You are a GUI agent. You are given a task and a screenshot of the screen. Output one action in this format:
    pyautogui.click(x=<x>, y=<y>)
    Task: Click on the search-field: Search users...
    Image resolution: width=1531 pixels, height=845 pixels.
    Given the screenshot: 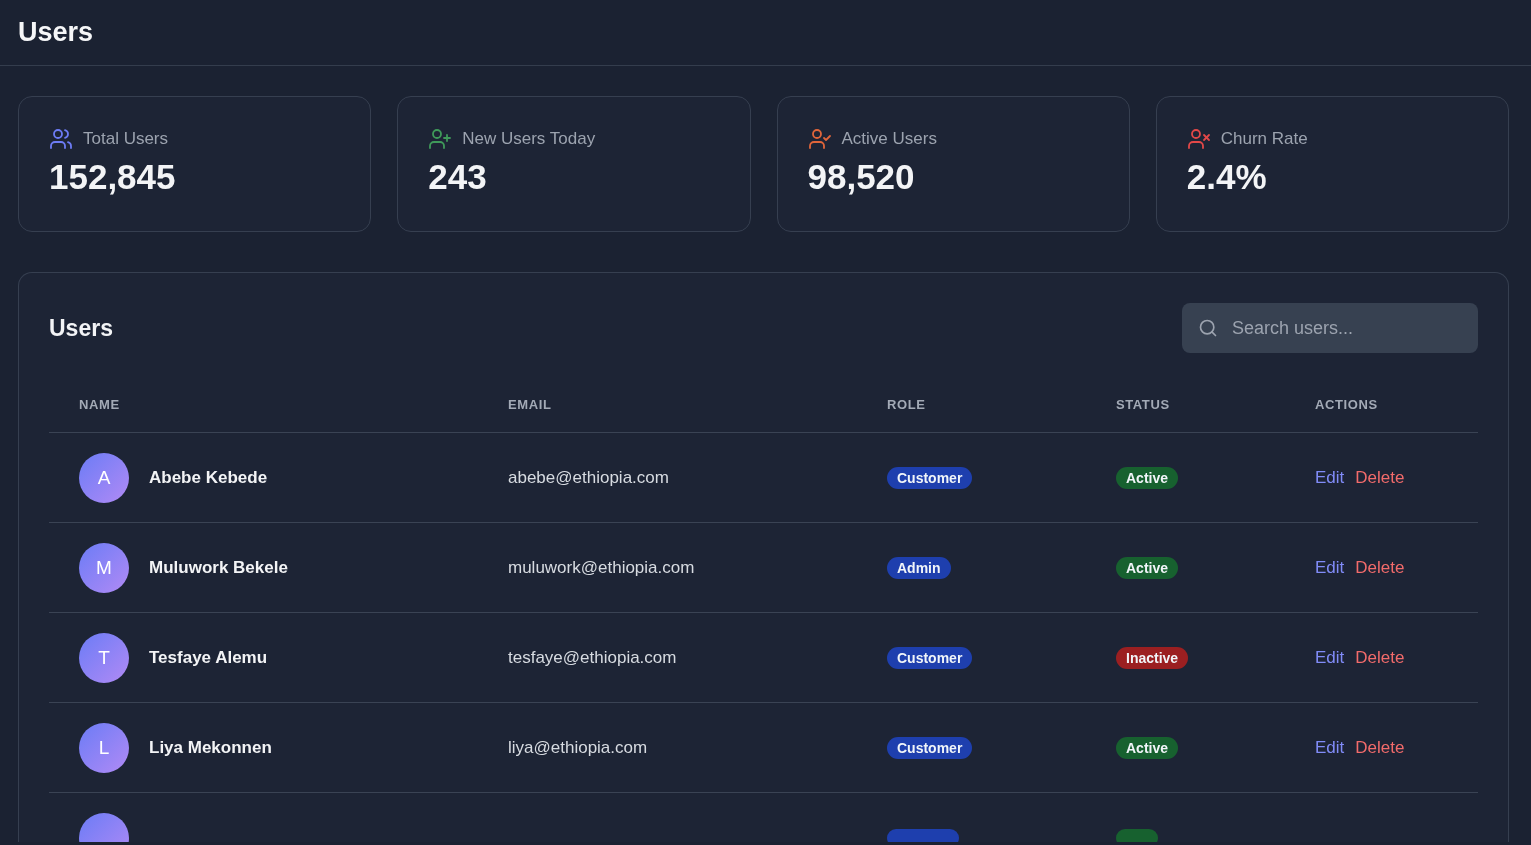 What is the action you would take?
    pyautogui.click(x=1330, y=328)
    